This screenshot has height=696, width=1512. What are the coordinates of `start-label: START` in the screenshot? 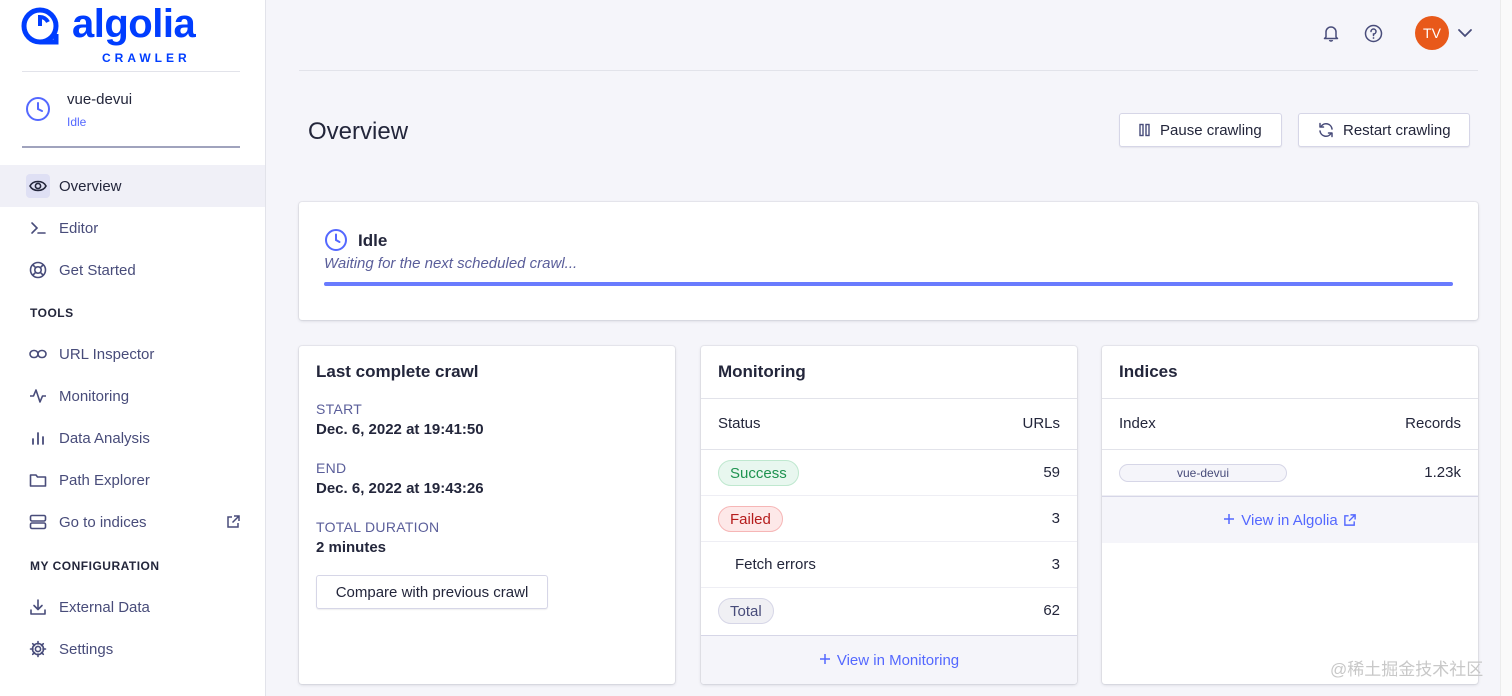 It's located at (339, 409).